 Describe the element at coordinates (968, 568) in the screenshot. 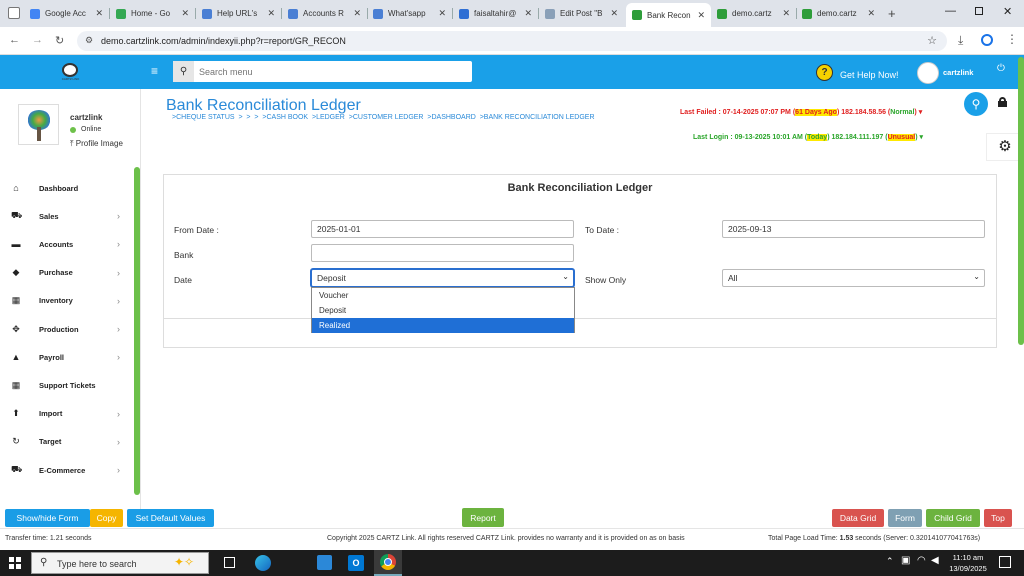

I see `clock-date: 13/09/2025` at that location.